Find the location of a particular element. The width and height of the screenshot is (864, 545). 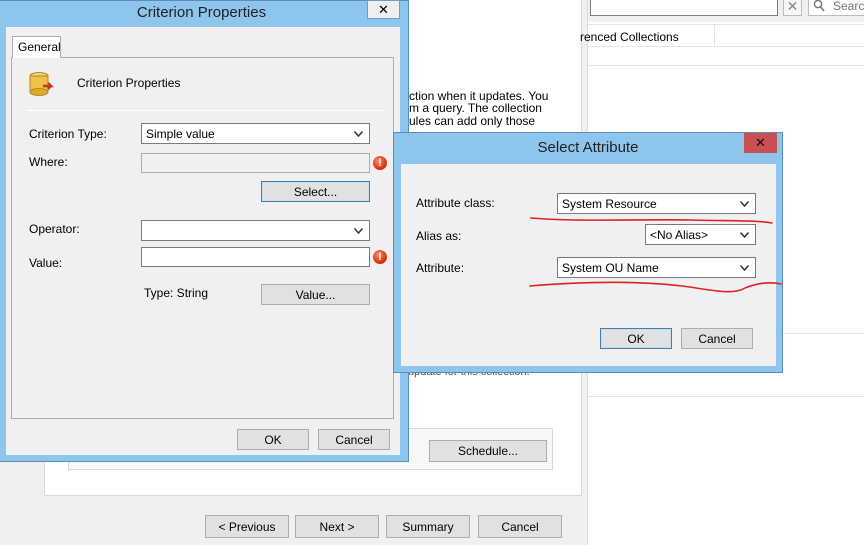

underline-attribute is located at coordinates (655, 287).